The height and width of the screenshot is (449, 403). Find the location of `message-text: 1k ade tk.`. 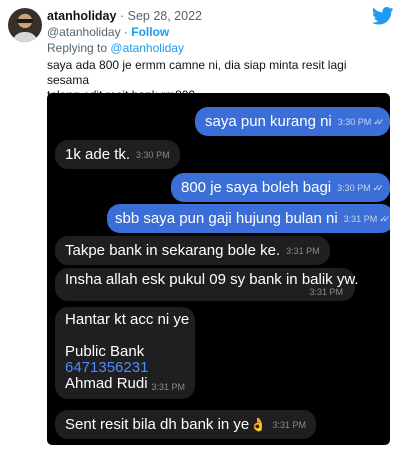

message-text: 1k ade tk. is located at coordinates (98, 154).